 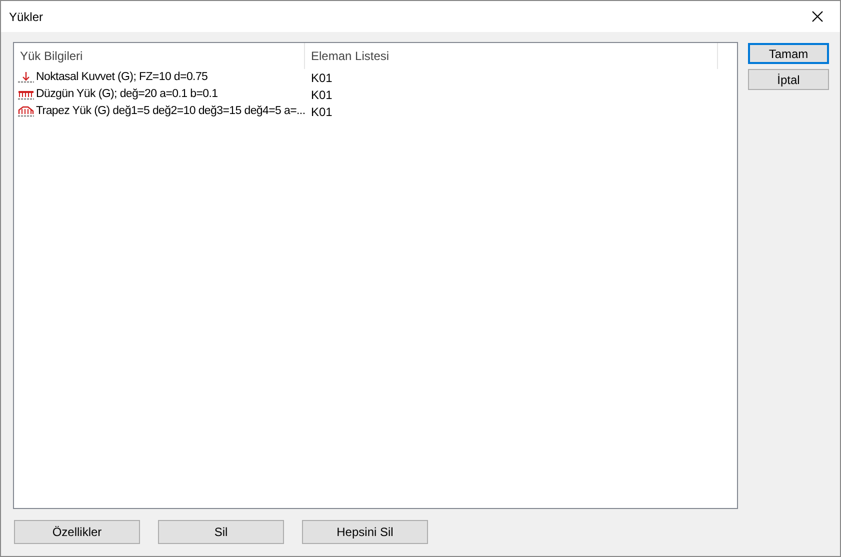 I want to click on dialog-button: Tamam, so click(x=788, y=53).